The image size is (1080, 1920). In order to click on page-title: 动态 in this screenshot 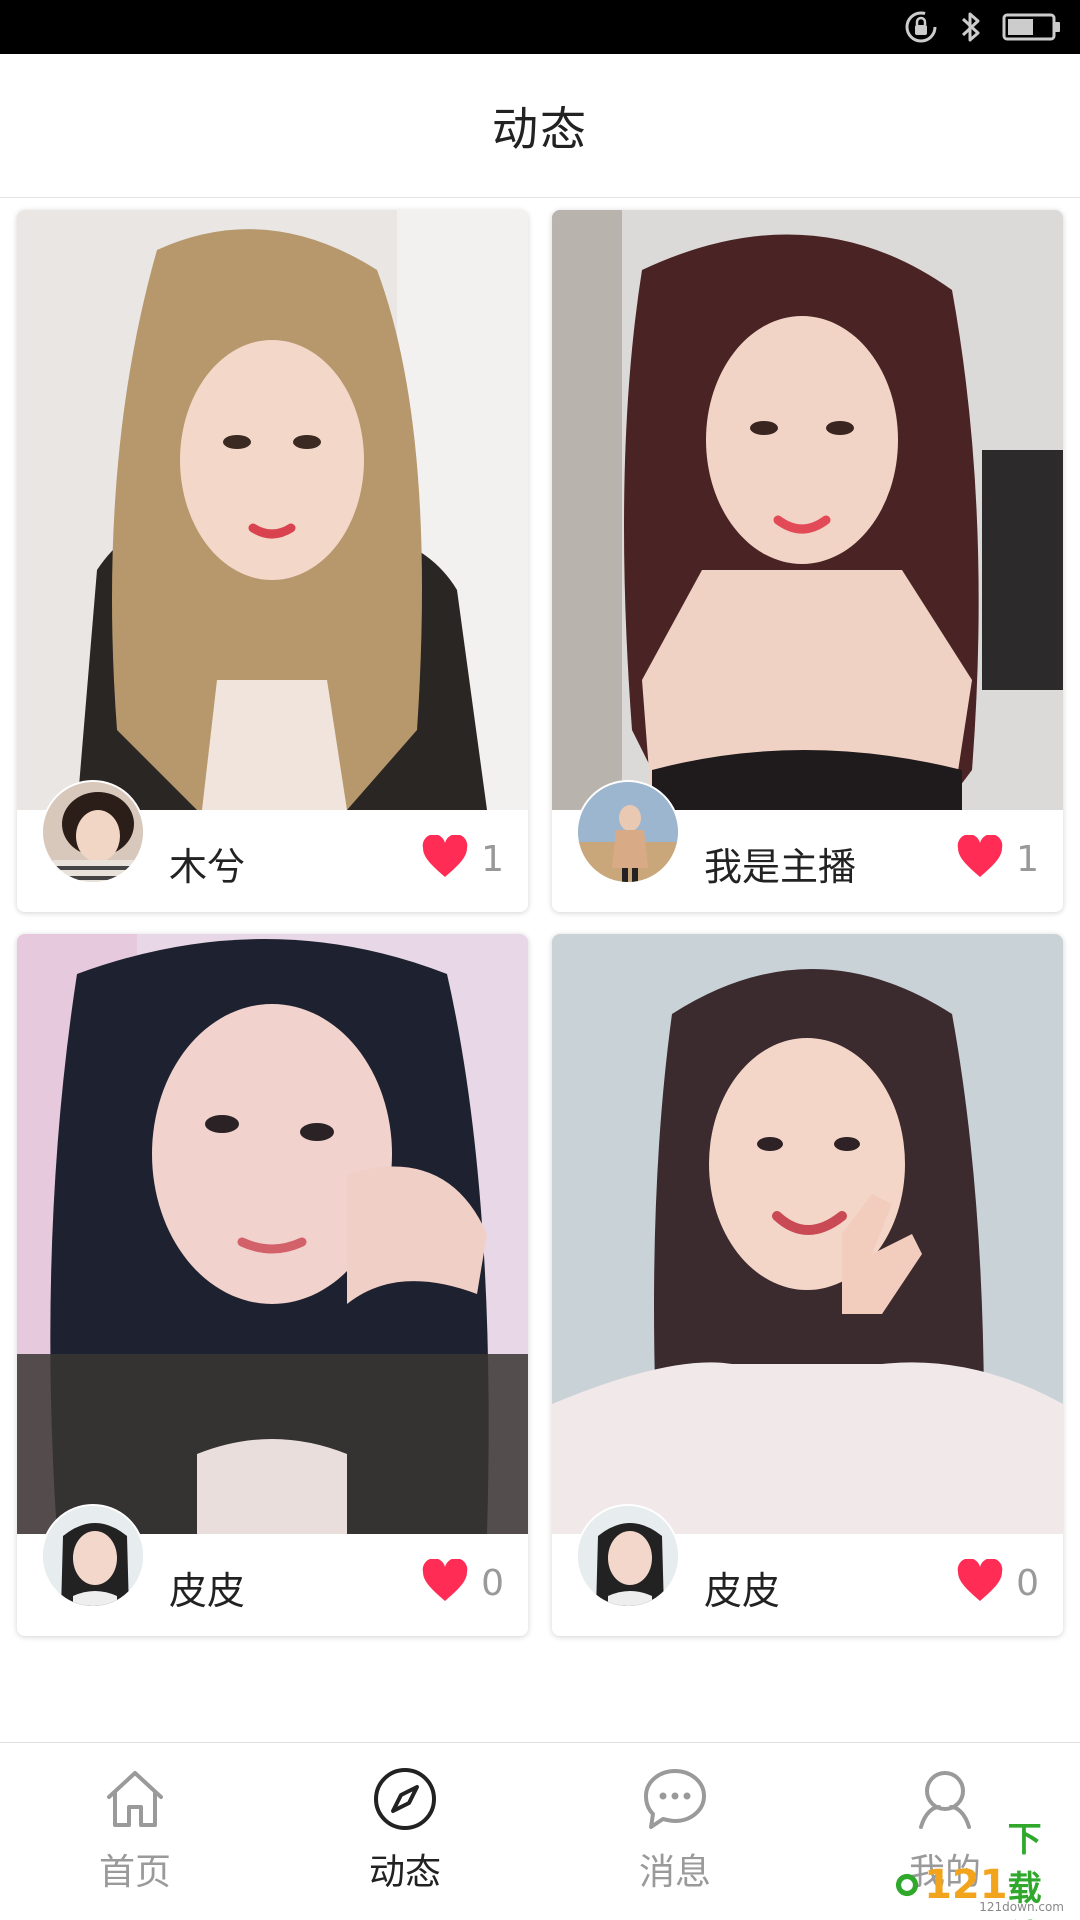, I will do `click(540, 128)`.